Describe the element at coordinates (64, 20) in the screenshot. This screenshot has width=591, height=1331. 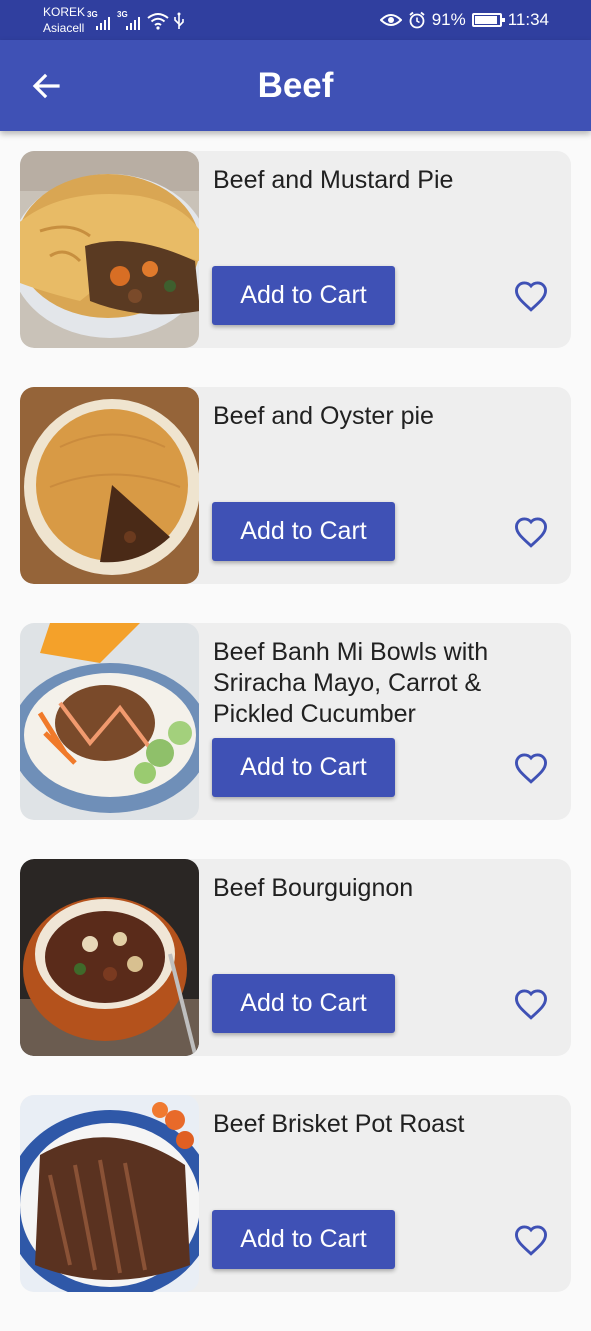
I see `carrier-labels: KOREK Asiacell` at that location.